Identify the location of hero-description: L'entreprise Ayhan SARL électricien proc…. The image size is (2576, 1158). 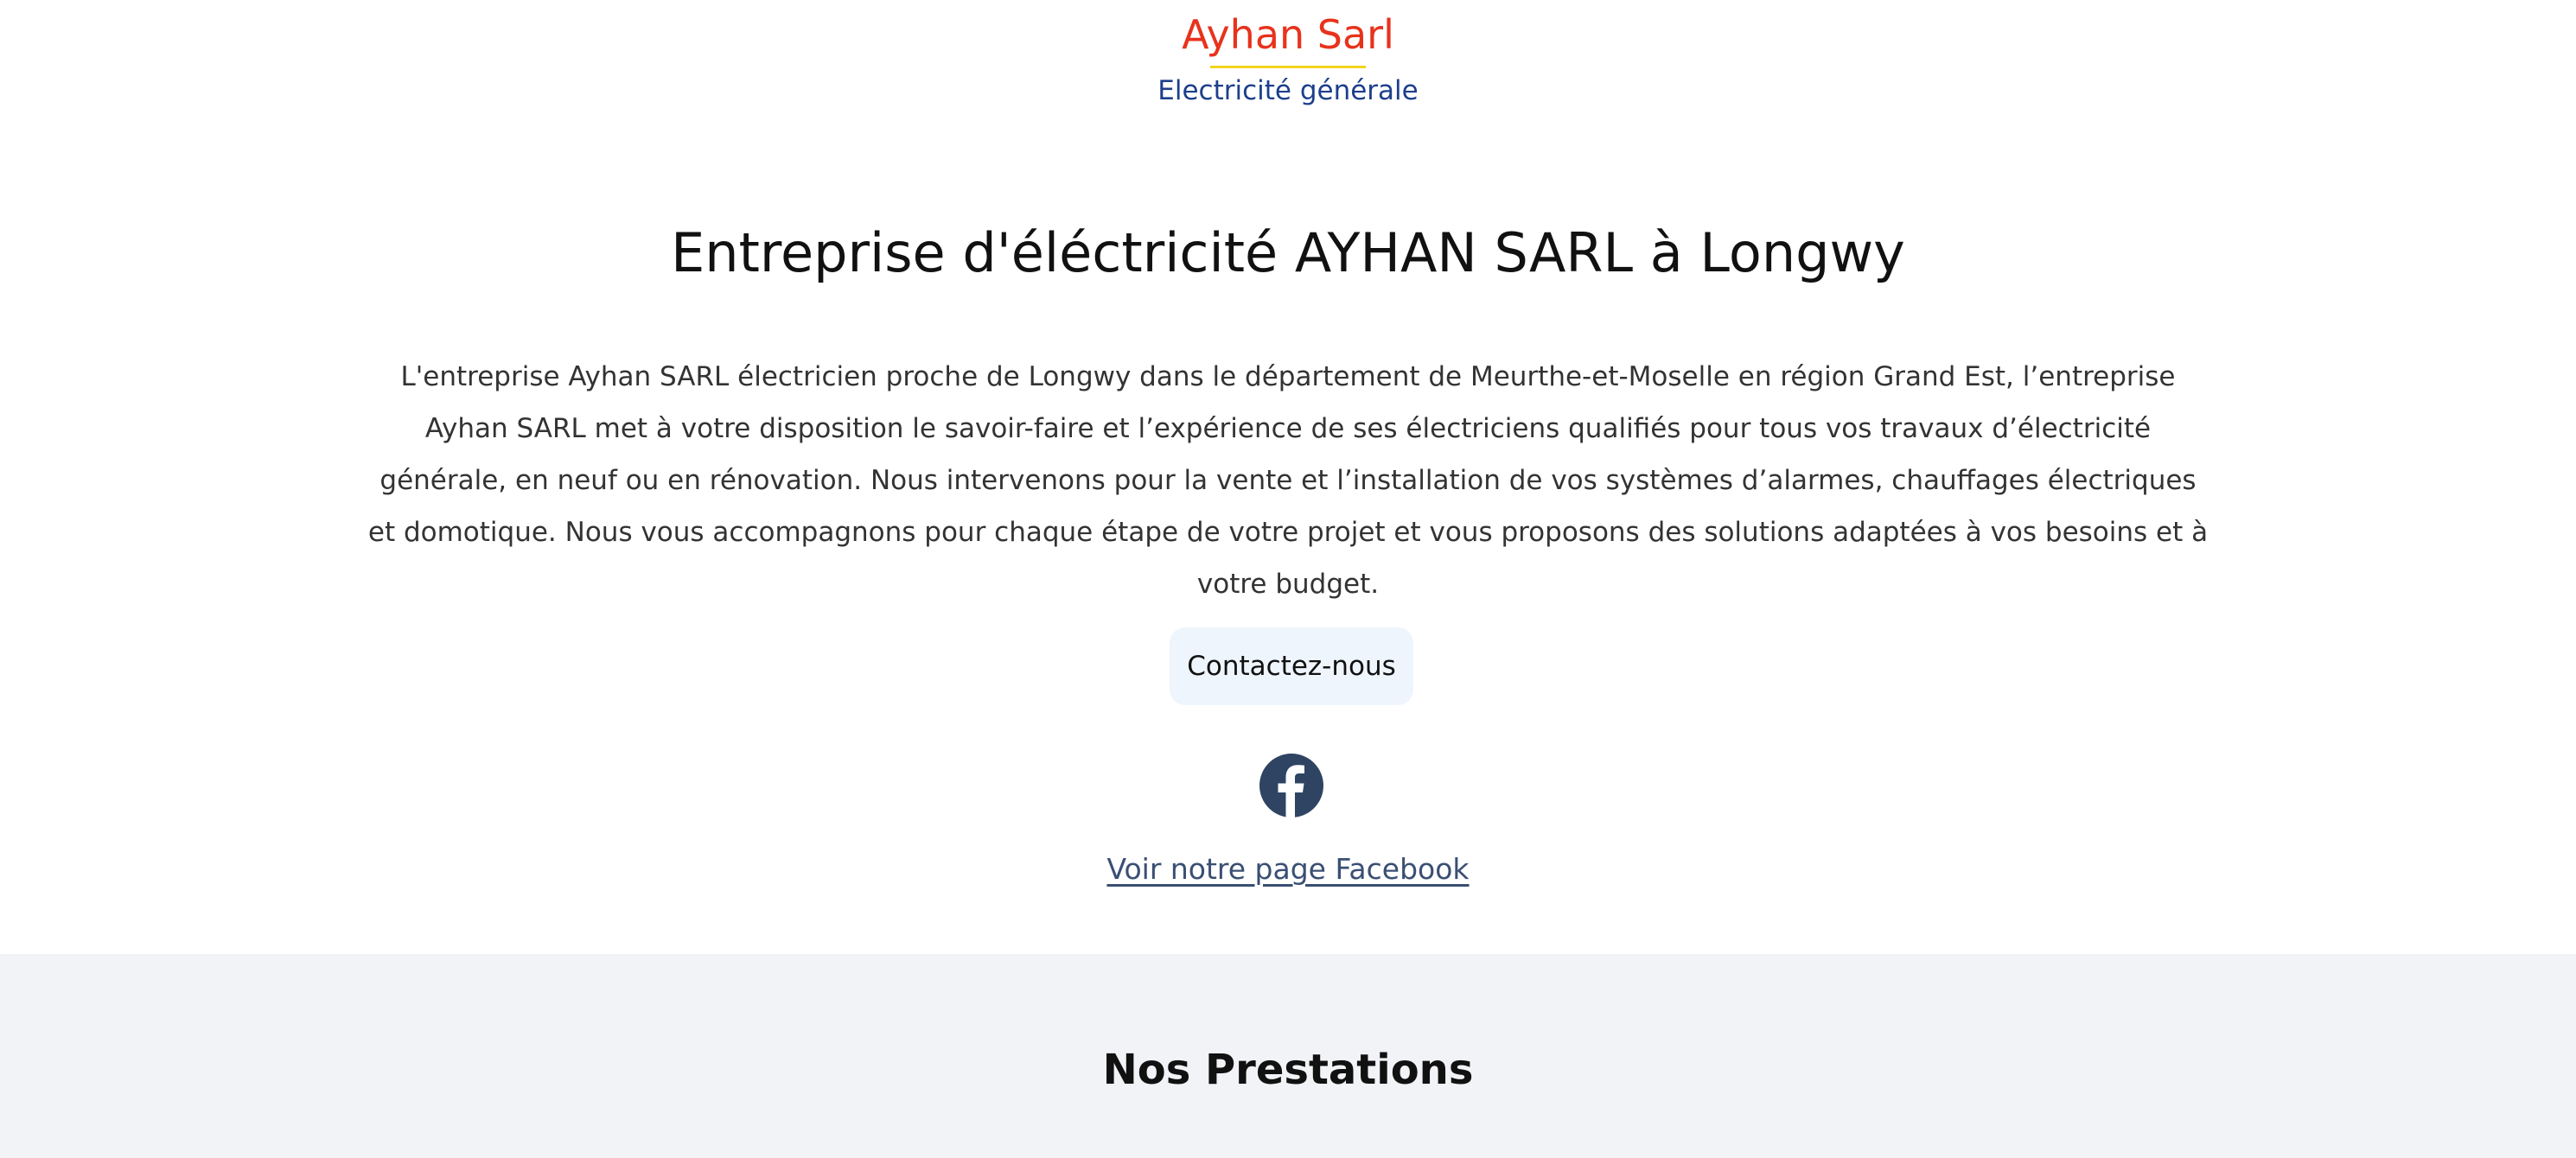
(1288, 480).